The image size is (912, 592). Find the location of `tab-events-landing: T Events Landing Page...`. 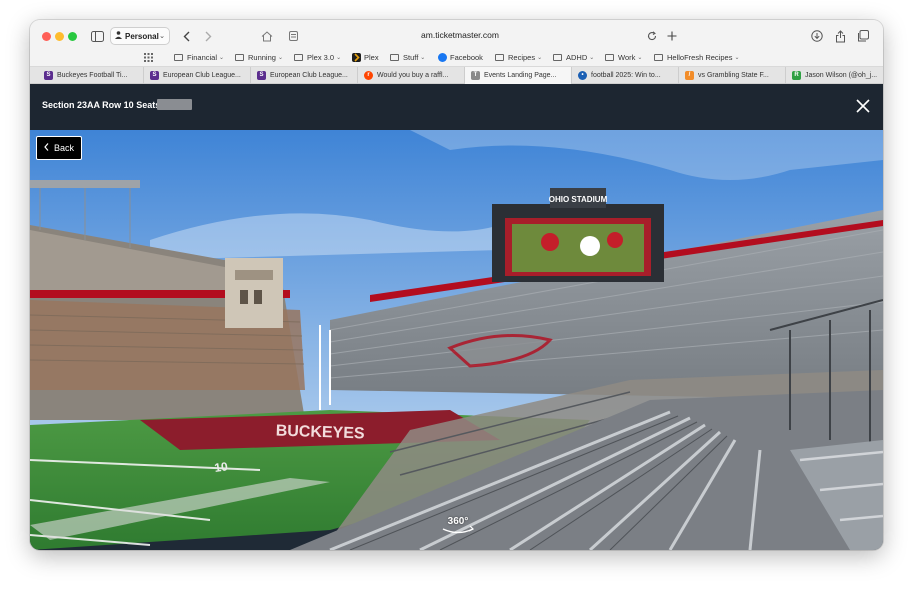

tab-events-landing: T Events Landing Page... is located at coordinates (518, 75).